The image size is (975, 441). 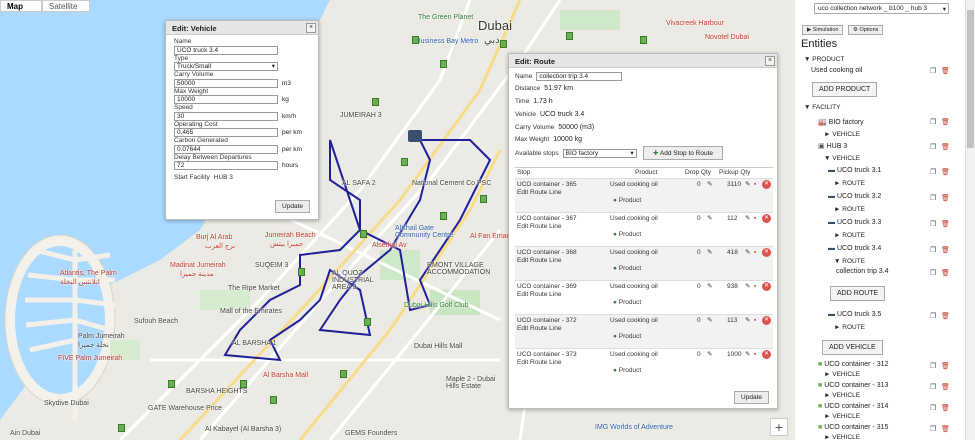 What do you see at coordinates (732, 287) in the screenshot?
I see `pickup-qty: 938` at bounding box center [732, 287].